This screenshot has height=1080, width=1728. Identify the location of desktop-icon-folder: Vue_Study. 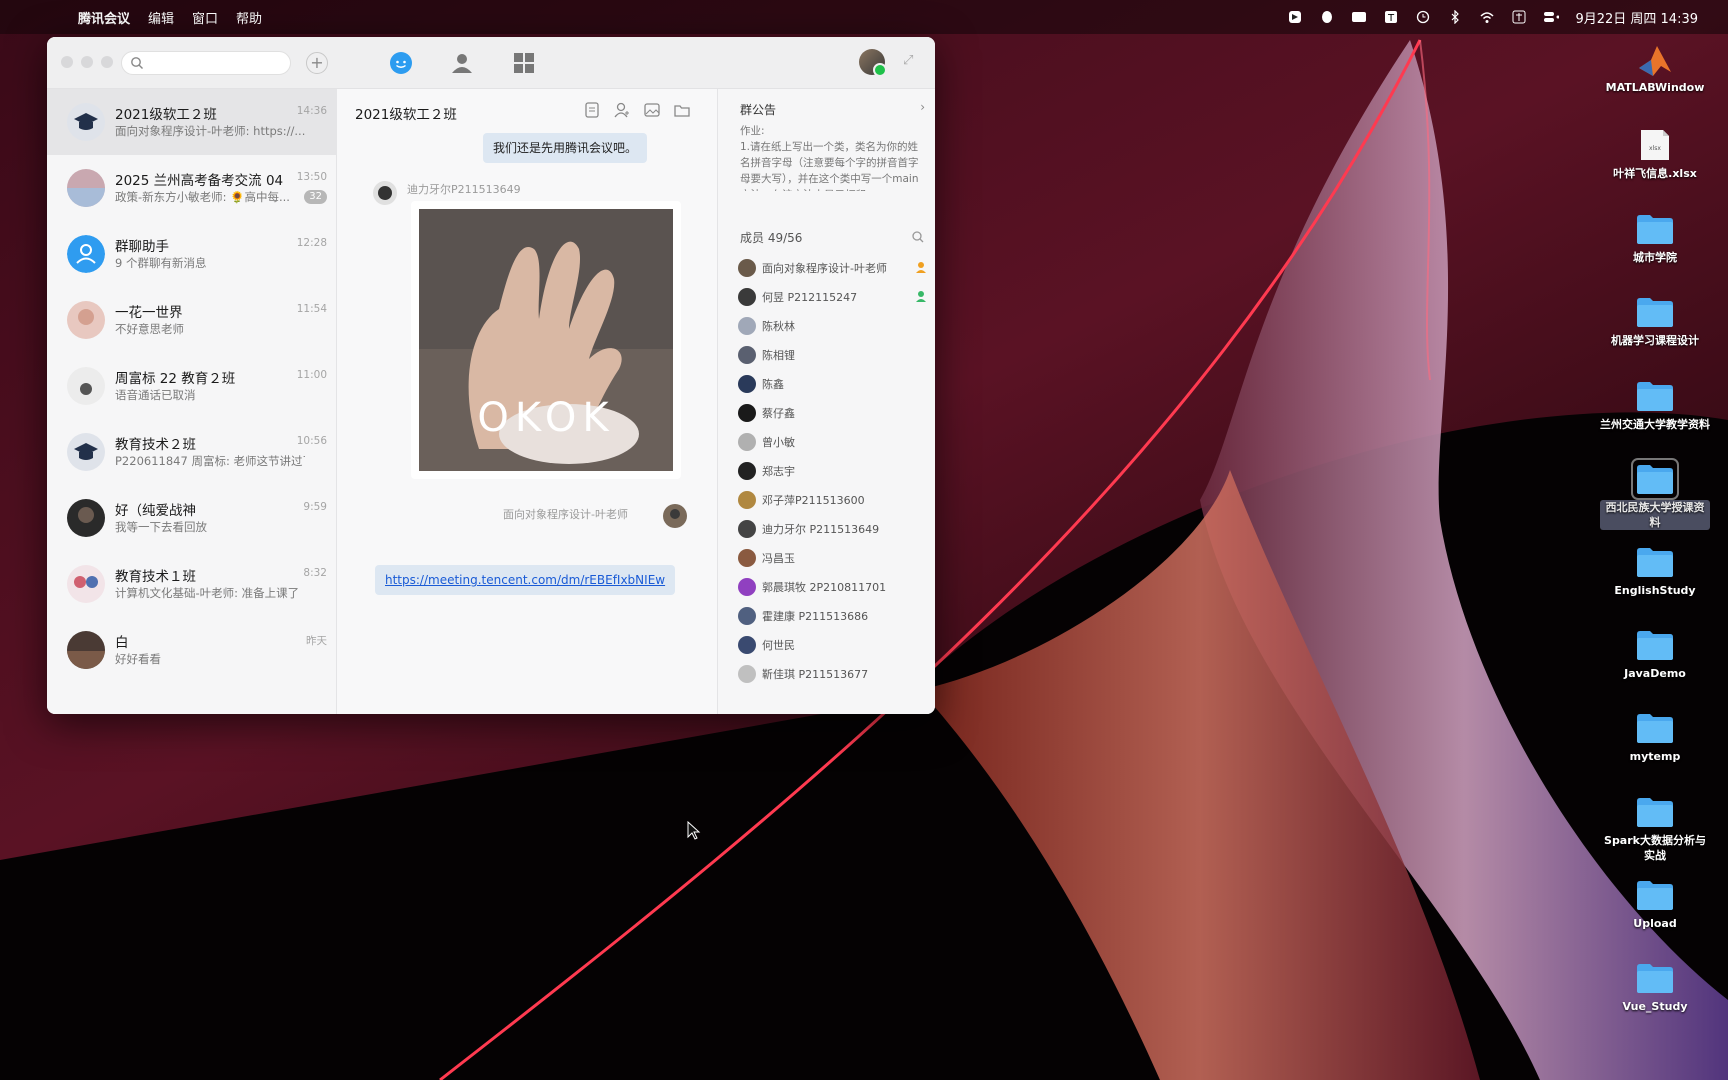
(1655, 987).